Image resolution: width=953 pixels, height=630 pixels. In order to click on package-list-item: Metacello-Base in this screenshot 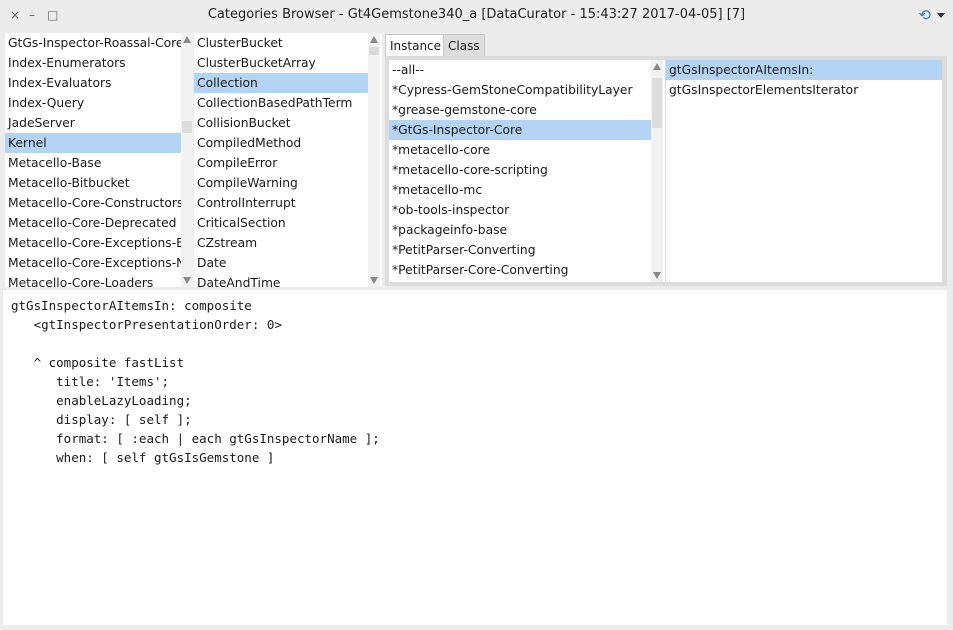, I will do `click(93, 163)`.